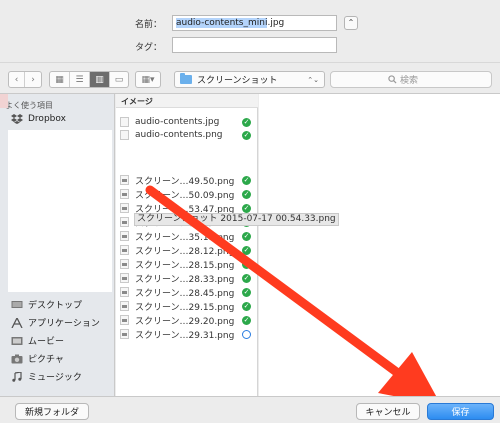  What do you see at coordinates (38, 119) in the screenshot?
I see `sidebar-item-dropbox: Dropbox` at bounding box center [38, 119].